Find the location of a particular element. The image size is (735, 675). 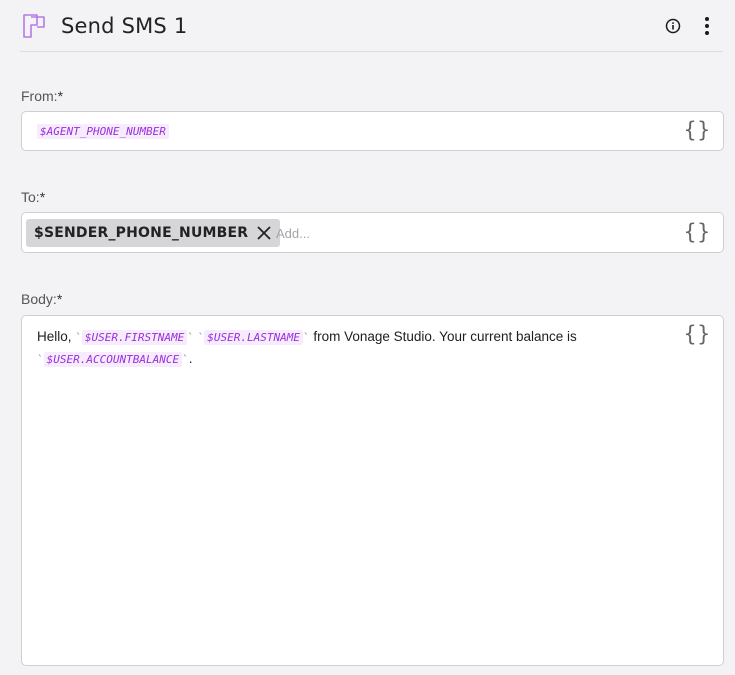

more-vertical-icon is located at coordinates (707, 26).